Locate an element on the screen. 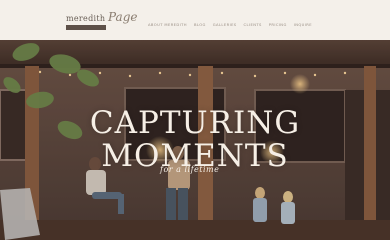  site-logo: meredith Page is located at coordinates (100, 22).